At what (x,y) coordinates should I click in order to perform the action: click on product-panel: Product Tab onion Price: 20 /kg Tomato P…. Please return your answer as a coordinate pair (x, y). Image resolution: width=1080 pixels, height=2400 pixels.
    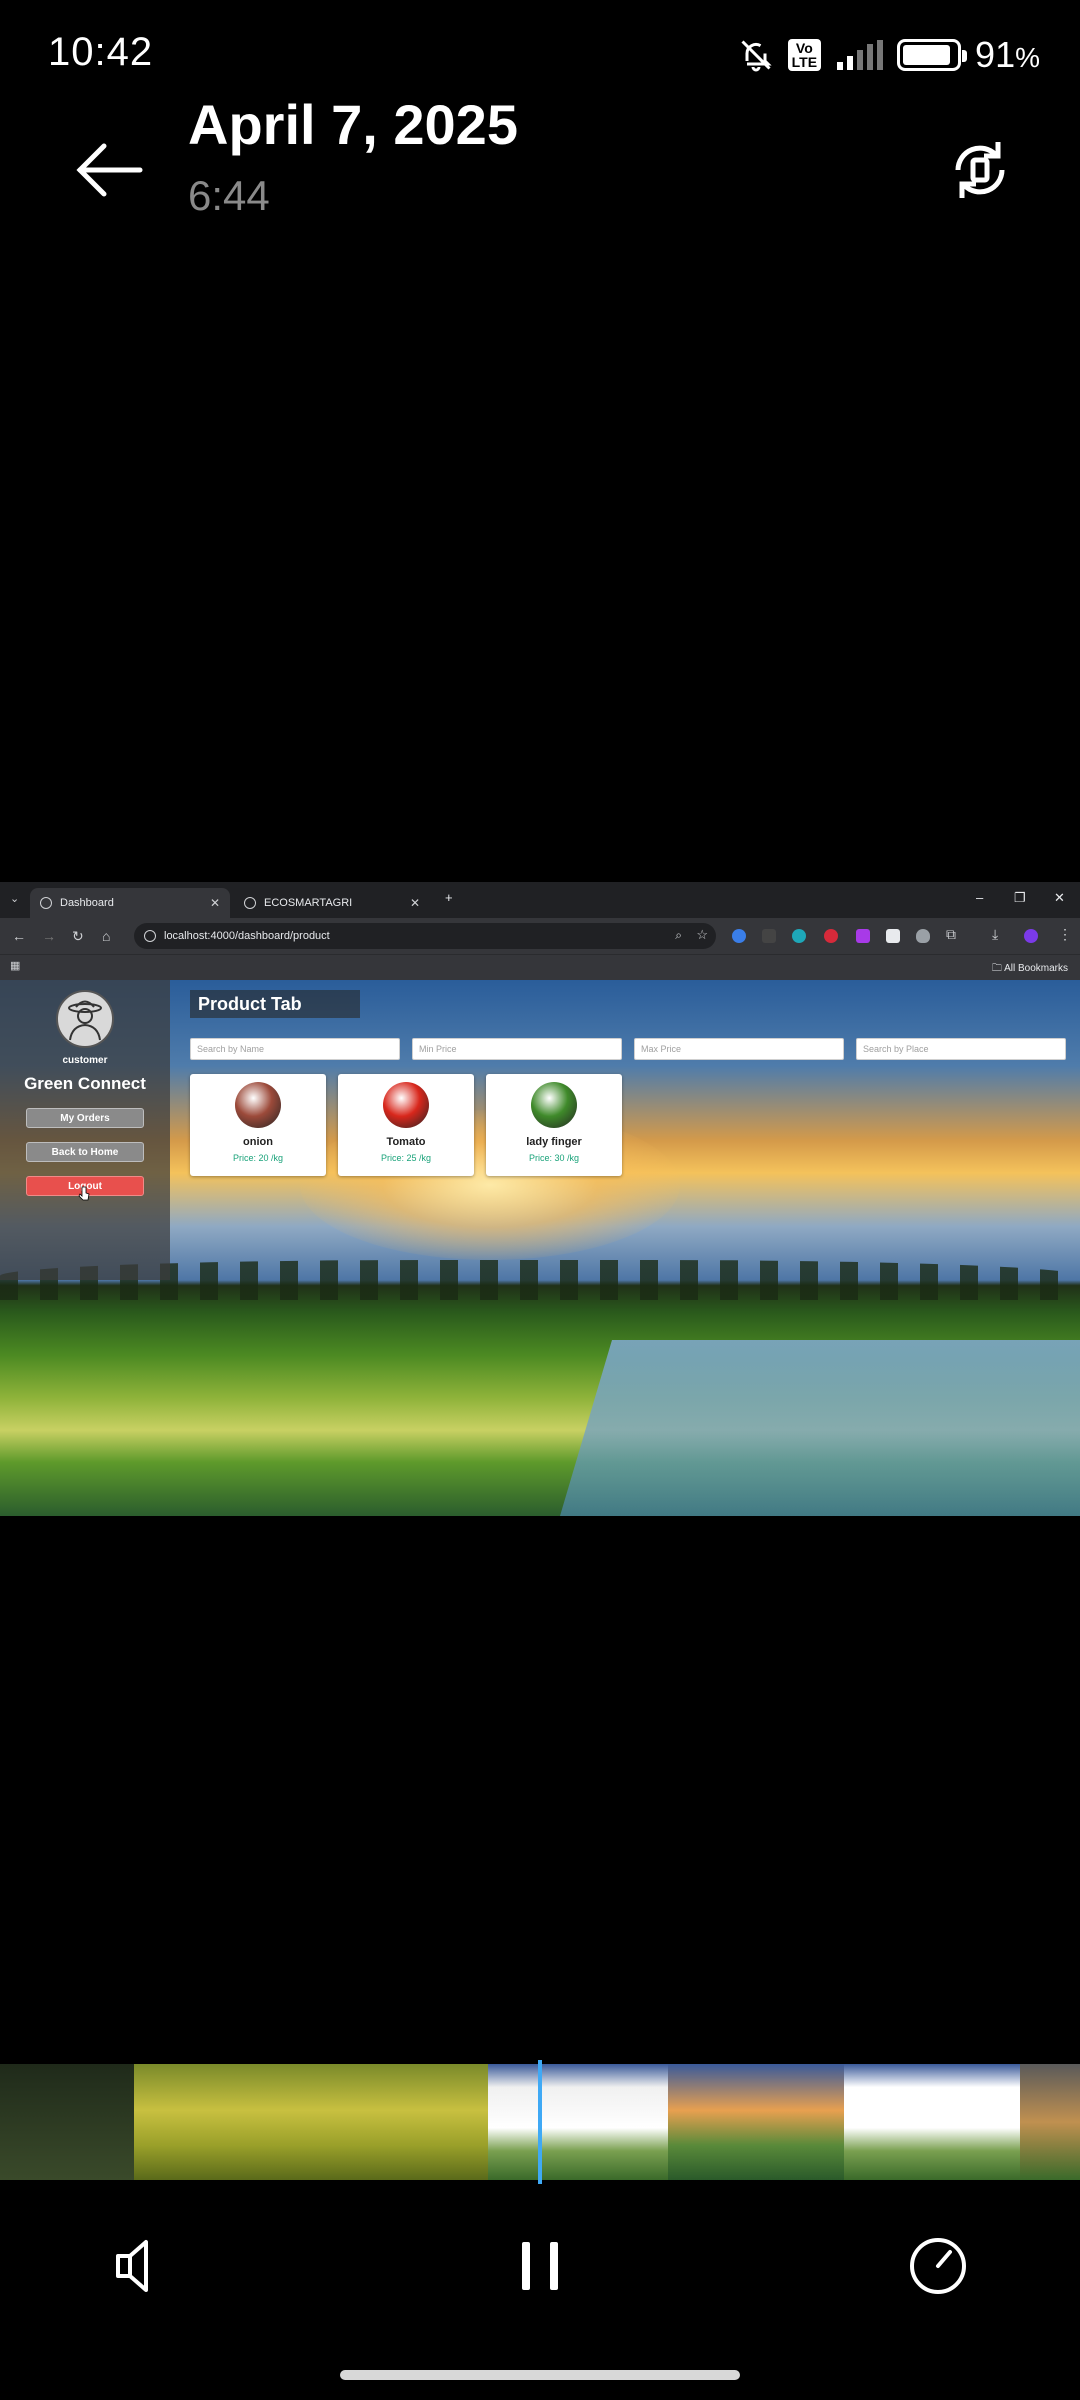
    Looking at the image, I should click on (625, 1130).